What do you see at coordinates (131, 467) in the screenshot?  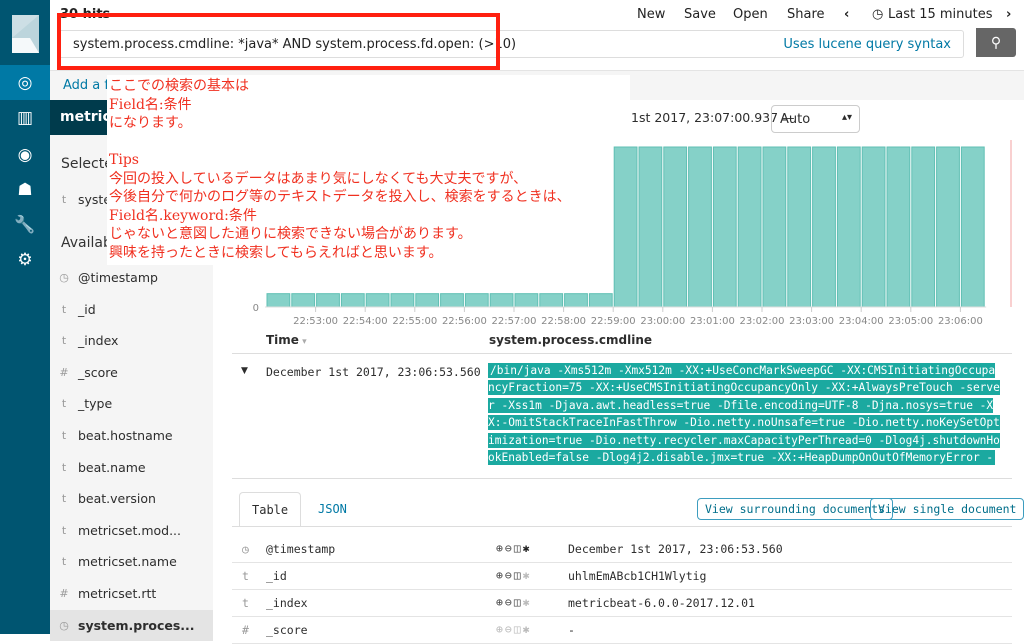 I see `field-item: t beat.name` at bounding box center [131, 467].